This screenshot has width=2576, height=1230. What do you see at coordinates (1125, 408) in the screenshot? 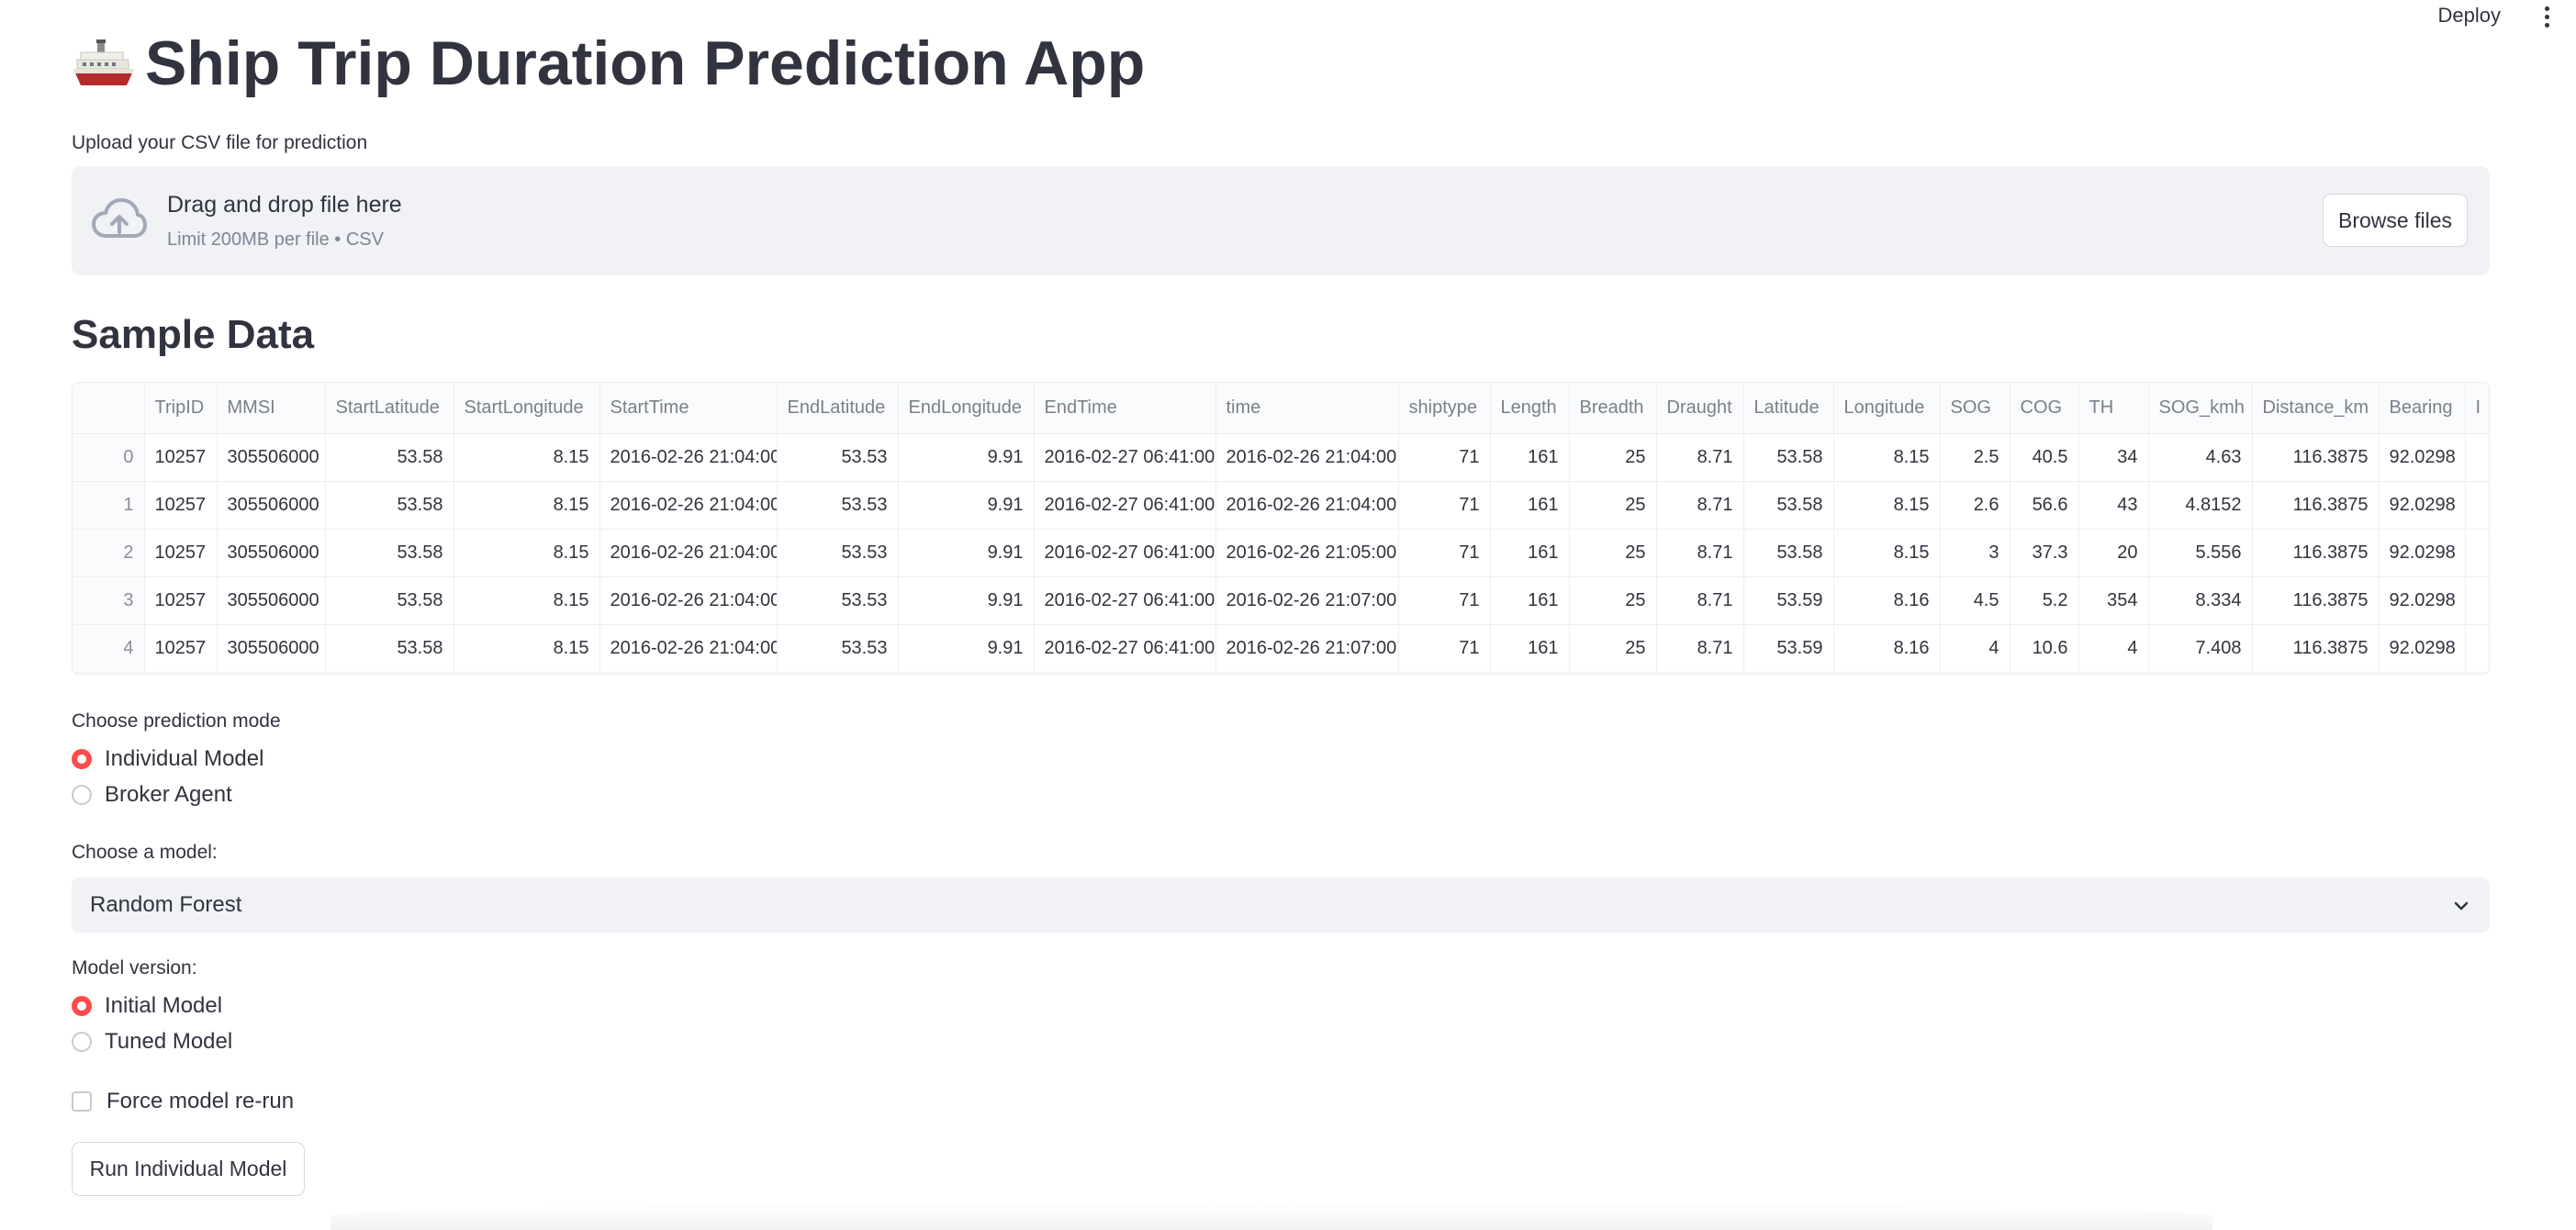
I see `column-header: EndTime` at bounding box center [1125, 408].